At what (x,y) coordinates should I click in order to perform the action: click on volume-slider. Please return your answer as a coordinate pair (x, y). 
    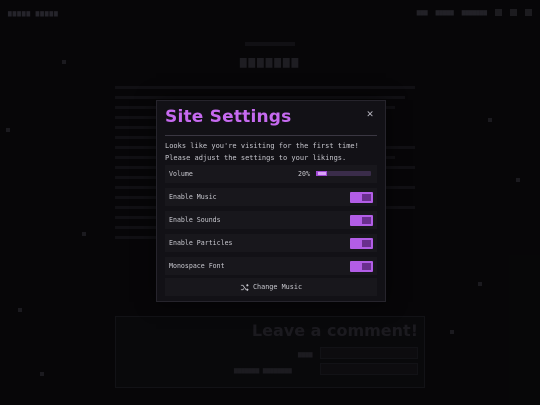
    Looking at the image, I should click on (343, 173).